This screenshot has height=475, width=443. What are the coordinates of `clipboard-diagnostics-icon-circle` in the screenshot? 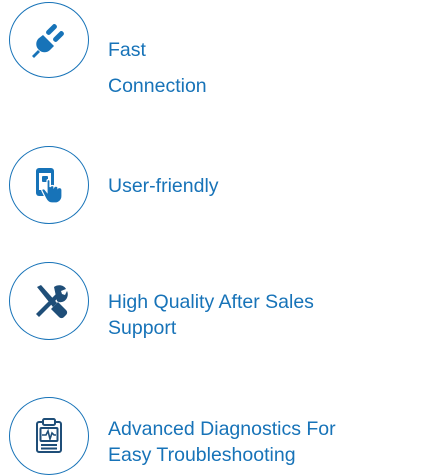 It's located at (49, 436).